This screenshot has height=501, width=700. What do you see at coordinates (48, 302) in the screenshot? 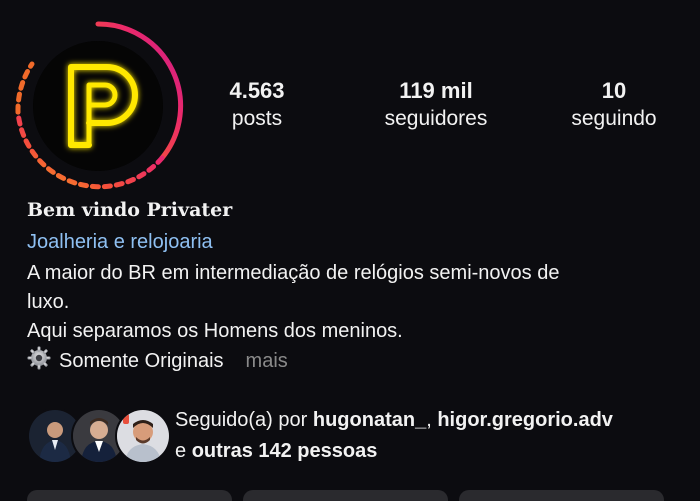
I see `bio-line: luxo.` at bounding box center [48, 302].